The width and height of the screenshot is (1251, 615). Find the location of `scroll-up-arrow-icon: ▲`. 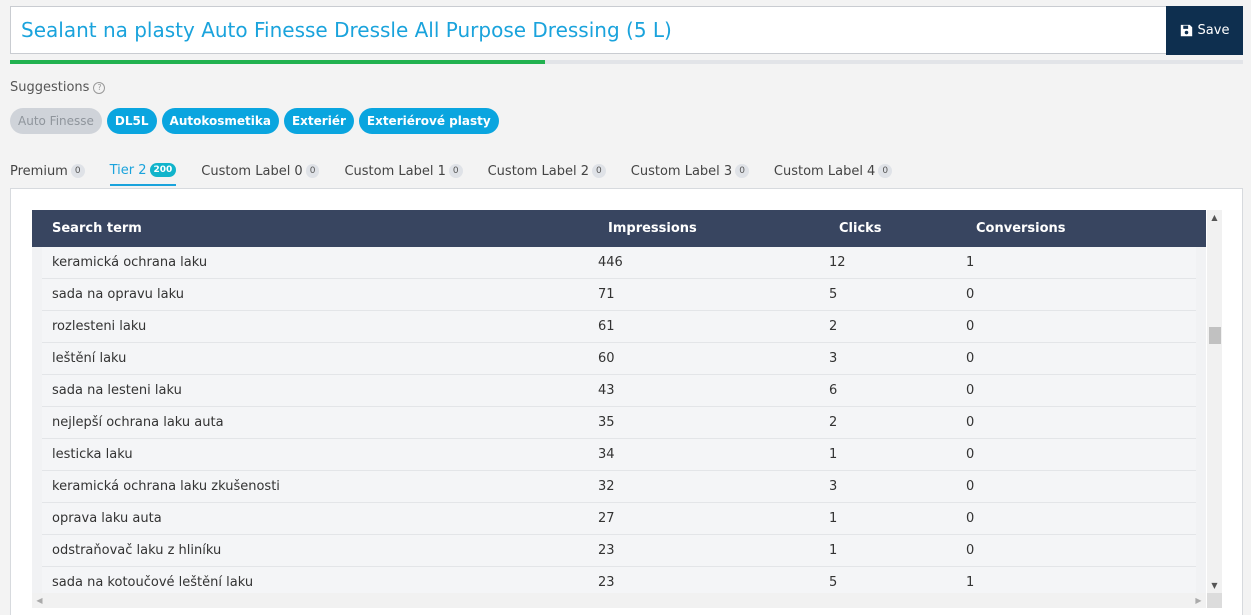

scroll-up-arrow-icon: ▲ is located at coordinates (1214, 217).